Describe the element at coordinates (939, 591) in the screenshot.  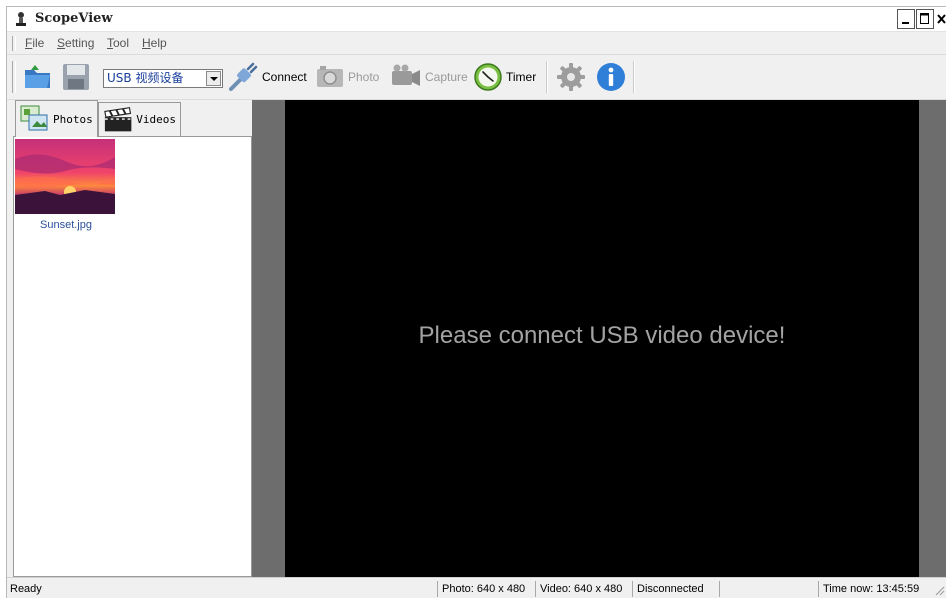
I see `resize-grip-icon` at that location.